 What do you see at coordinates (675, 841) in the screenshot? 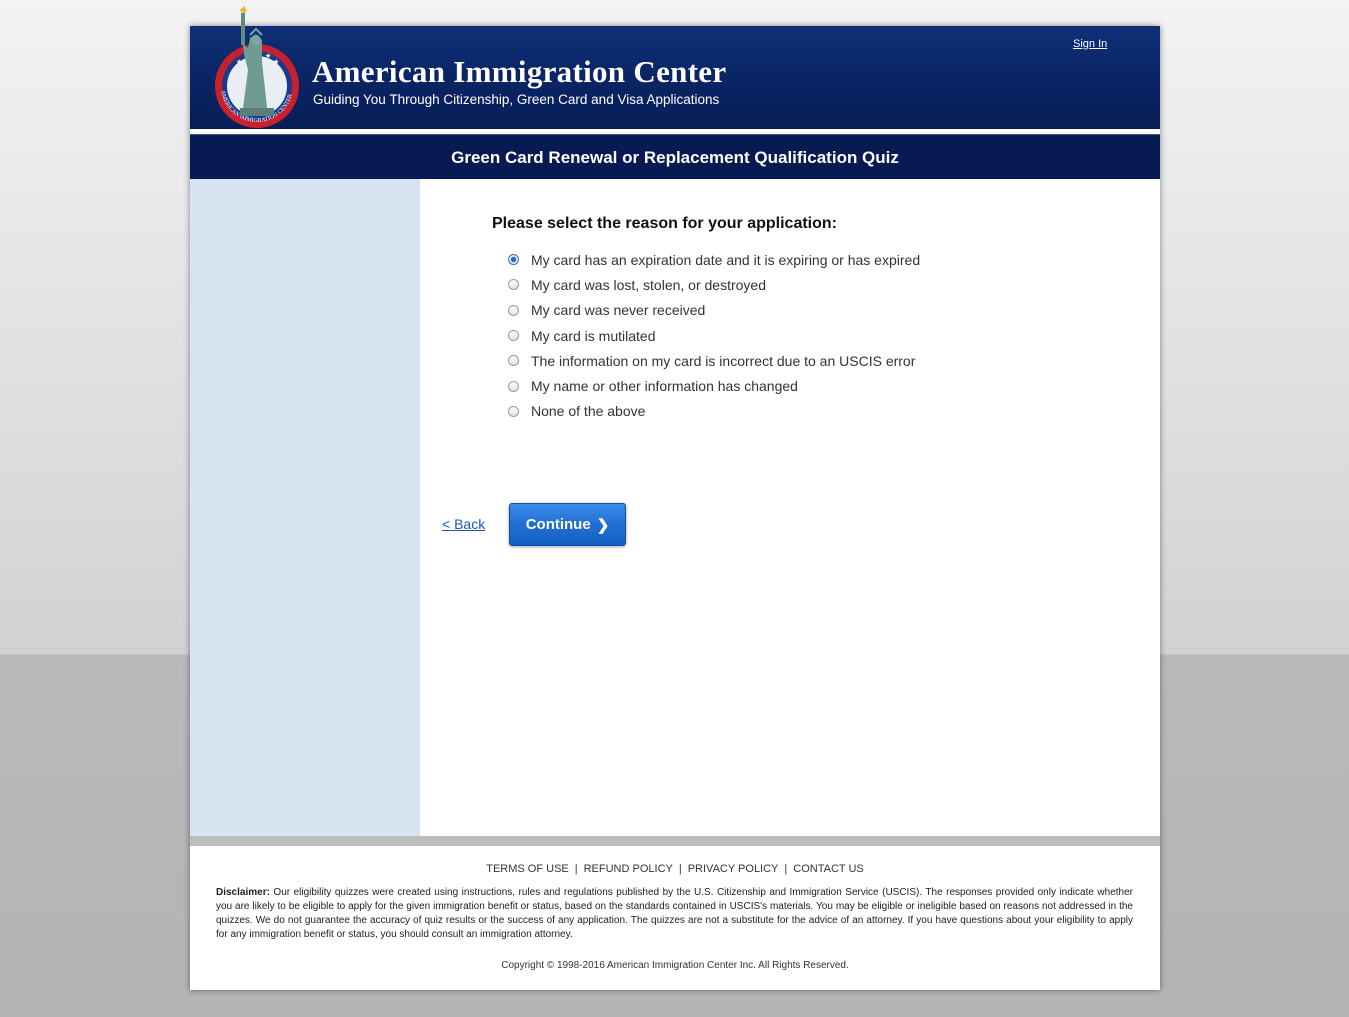
I see `footer-divider` at bounding box center [675, 841].